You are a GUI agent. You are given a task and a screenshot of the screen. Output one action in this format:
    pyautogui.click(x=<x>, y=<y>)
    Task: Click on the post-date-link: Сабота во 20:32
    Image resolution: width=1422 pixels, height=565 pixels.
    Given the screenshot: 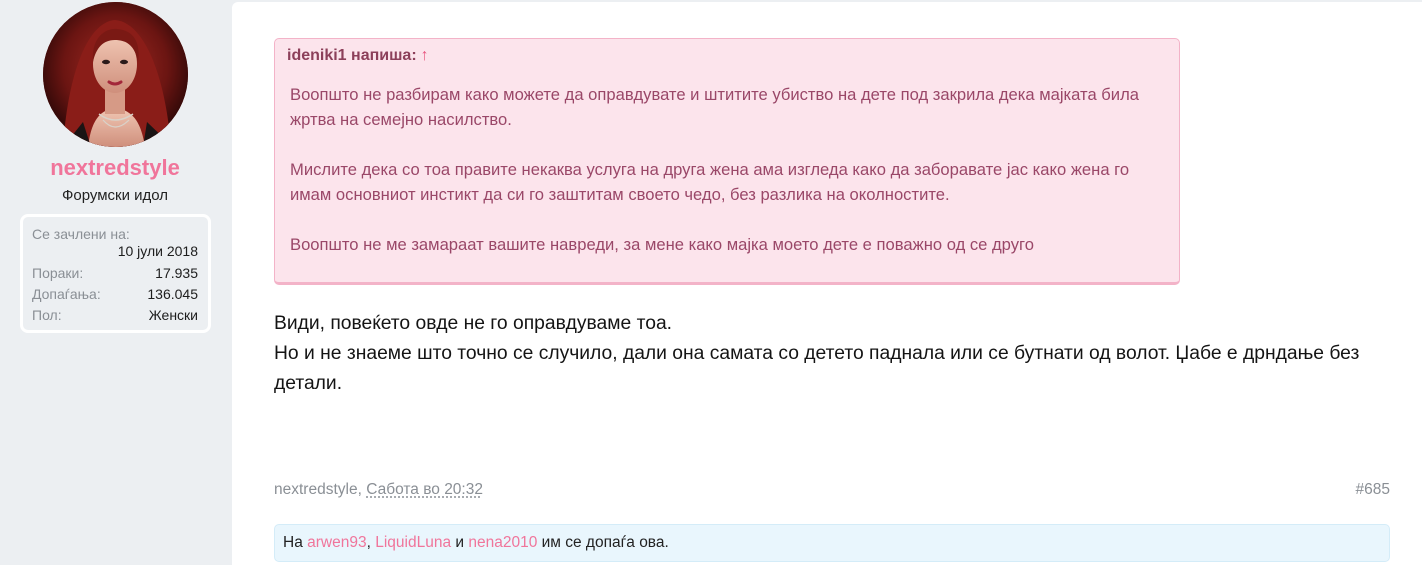 What is the action you would take?
    pyautogui.click(x=424, y=489)
    